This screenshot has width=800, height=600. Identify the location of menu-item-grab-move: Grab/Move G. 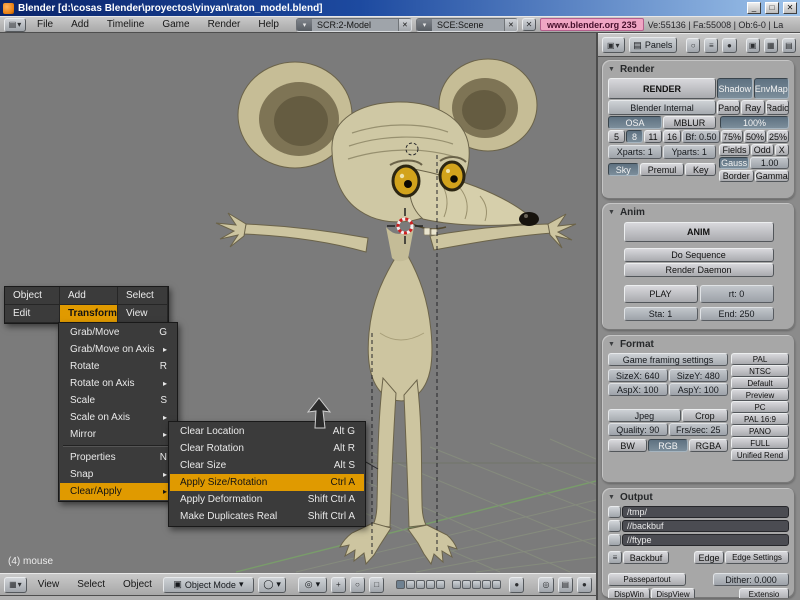
(118, 332).